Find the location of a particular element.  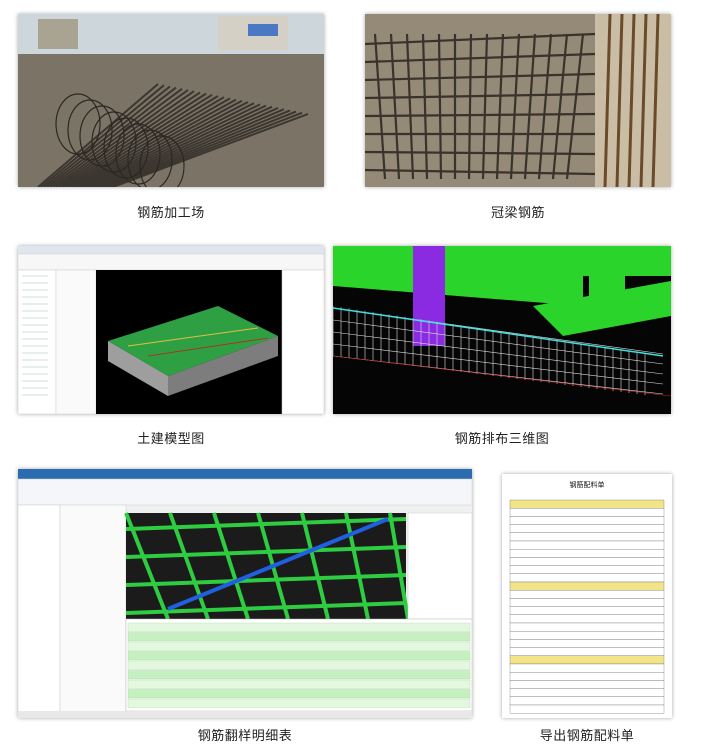

rebar-3d-illustration is located at coordinates (502, 330).